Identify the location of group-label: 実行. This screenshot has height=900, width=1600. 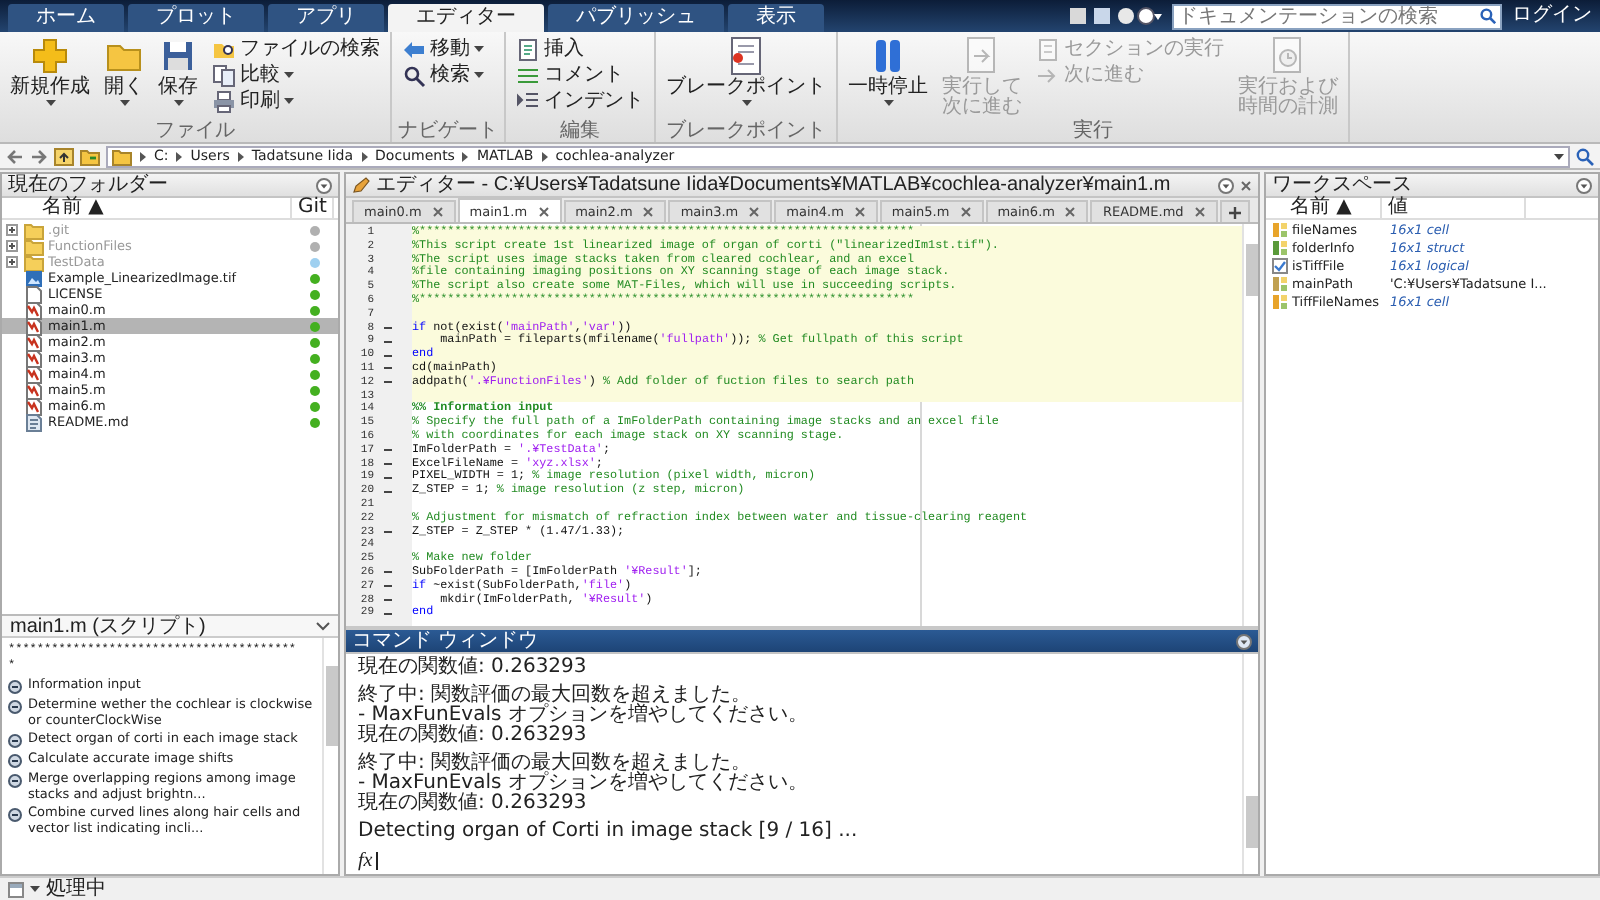
(1093, 131).